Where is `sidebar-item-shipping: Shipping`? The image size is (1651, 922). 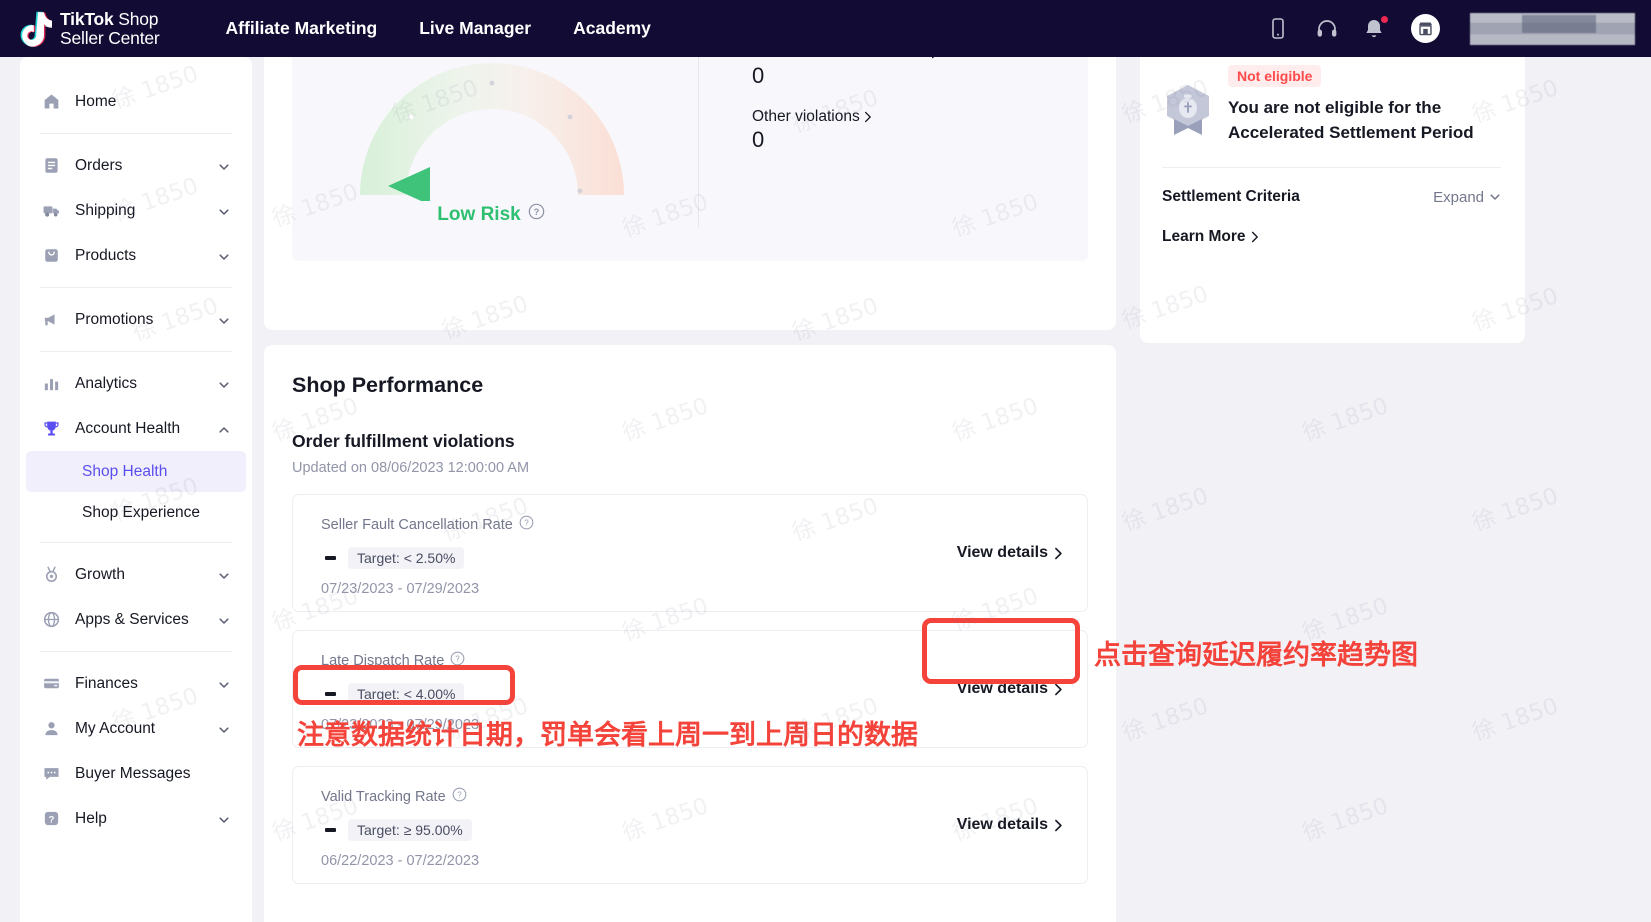
sidebar-item-shipping: Shipping is located at coordinates (136, 210).